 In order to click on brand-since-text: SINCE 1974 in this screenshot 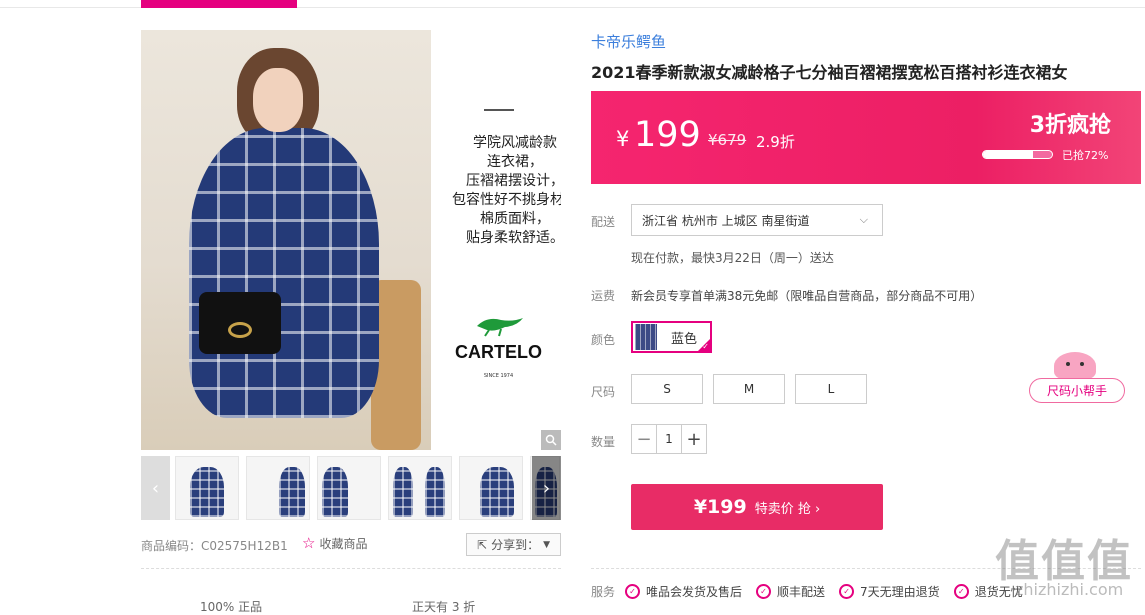, I will do `click(498, 376)`.